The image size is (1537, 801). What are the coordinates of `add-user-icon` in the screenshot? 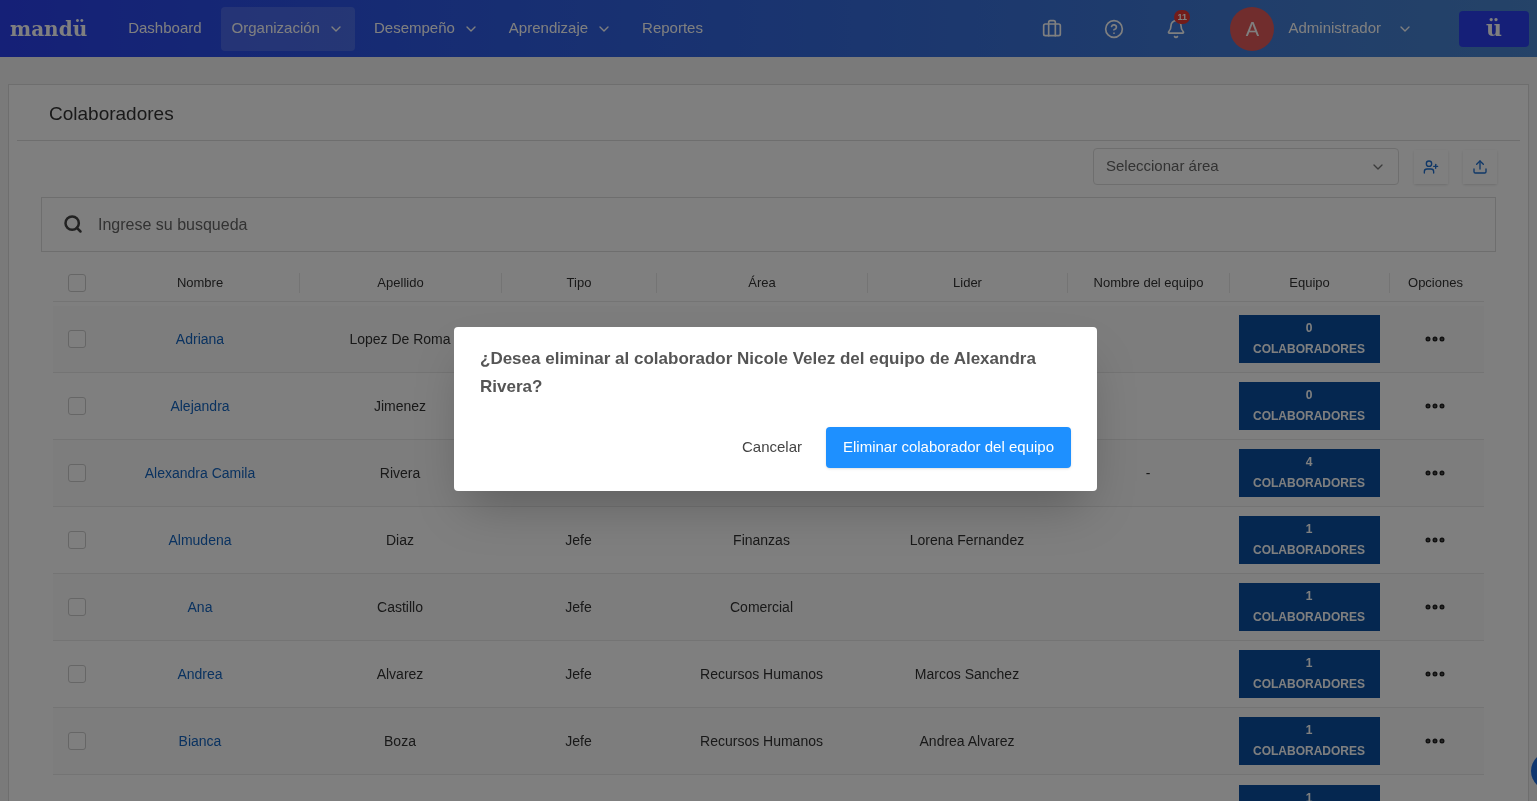 It's located at (1431, 166).